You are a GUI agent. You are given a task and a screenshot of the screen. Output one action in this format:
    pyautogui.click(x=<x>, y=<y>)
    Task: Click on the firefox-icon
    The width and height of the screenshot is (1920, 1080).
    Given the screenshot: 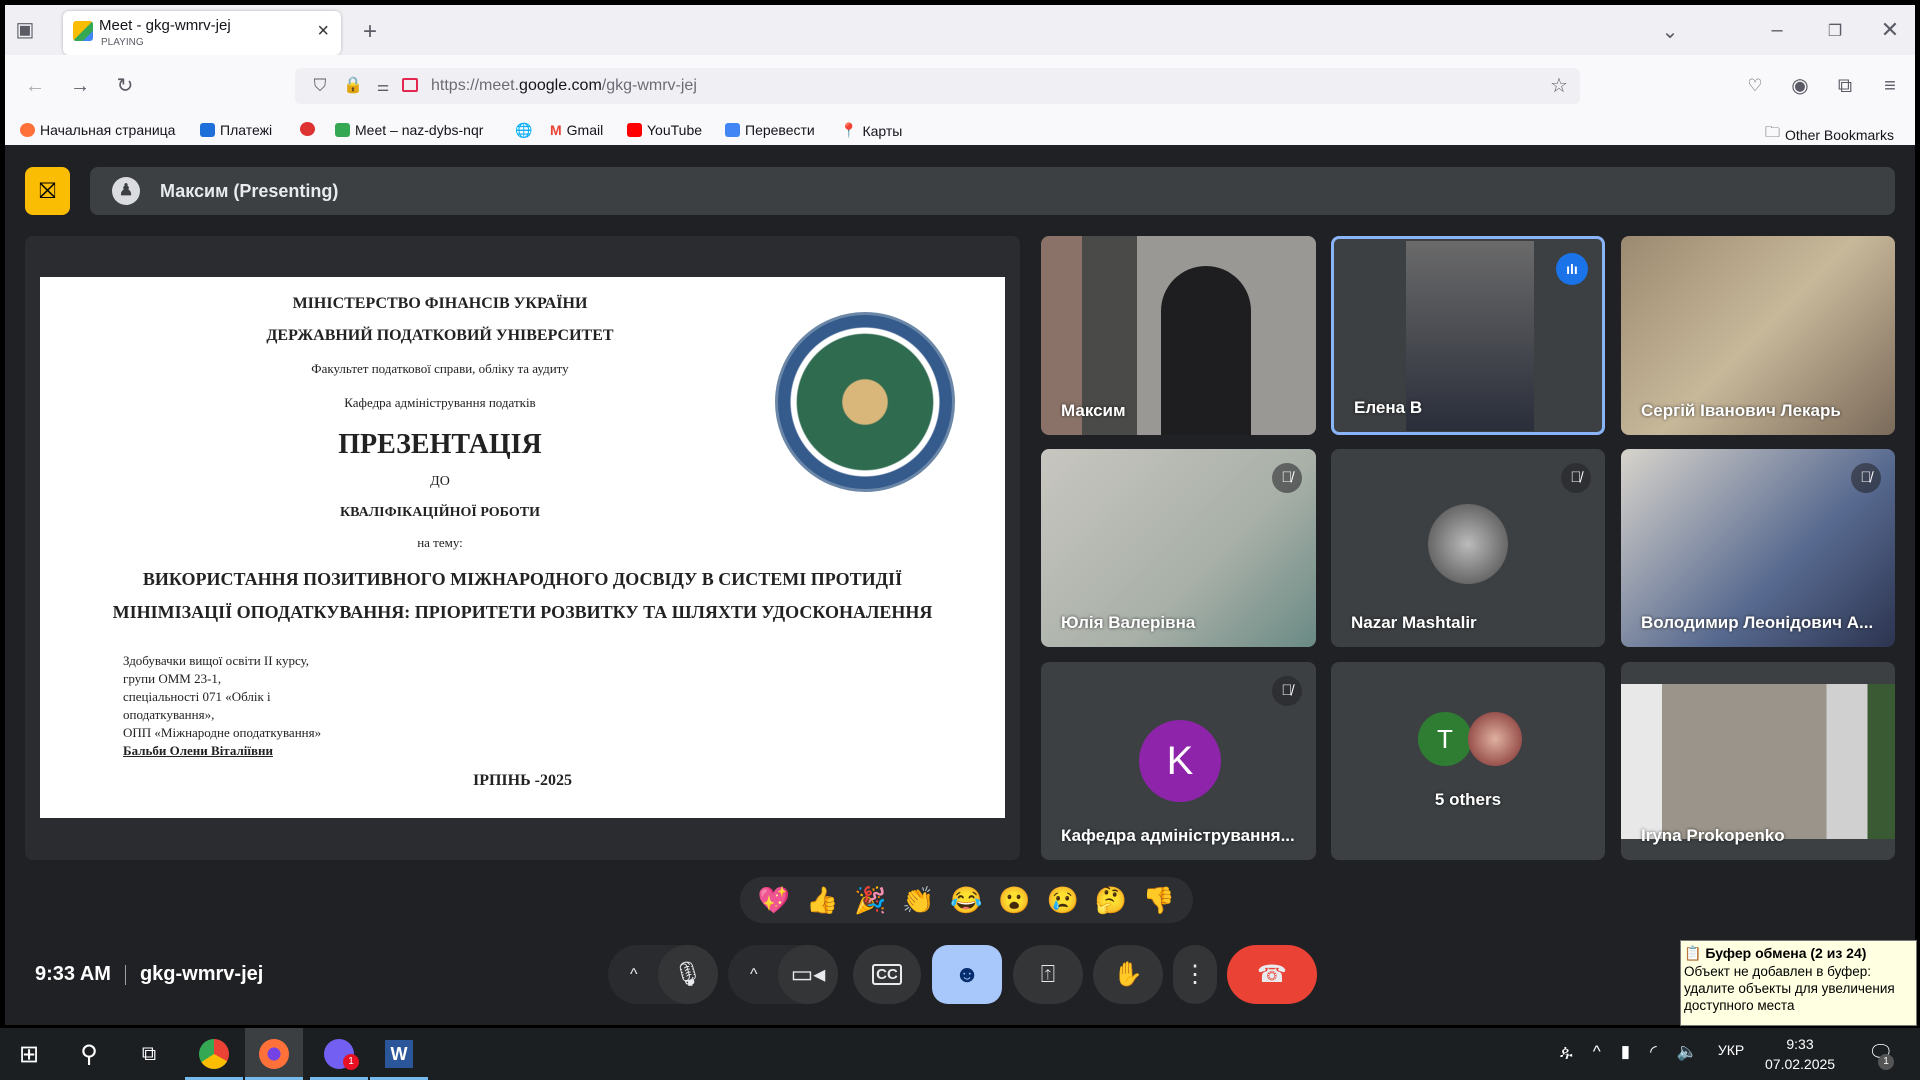 What is the action you would take?
    pyautogui.click(x=27, y=130)
    